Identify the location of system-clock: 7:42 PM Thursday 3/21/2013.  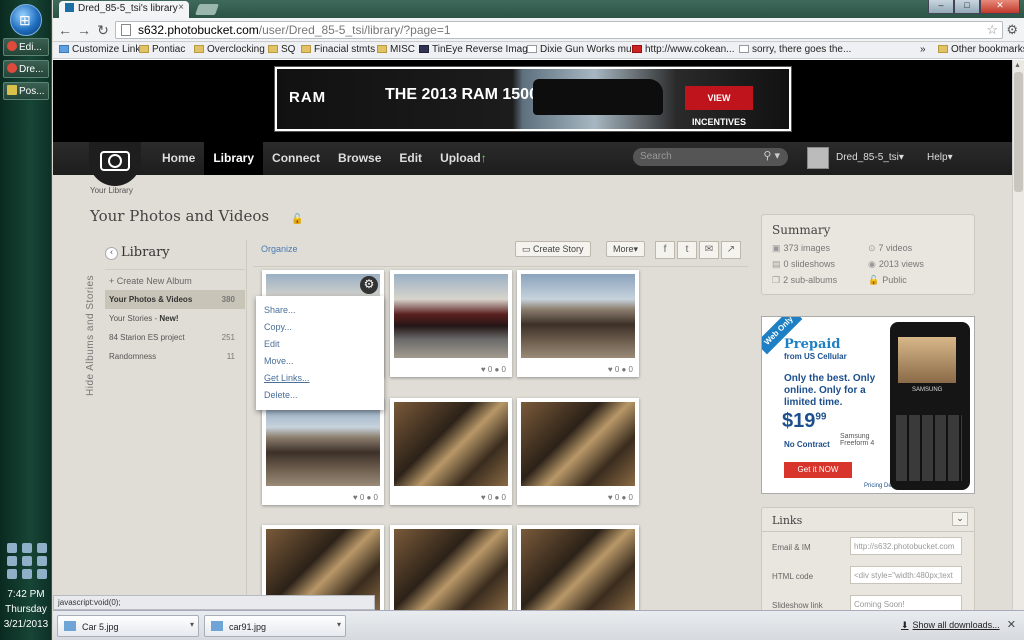
(26, 609).